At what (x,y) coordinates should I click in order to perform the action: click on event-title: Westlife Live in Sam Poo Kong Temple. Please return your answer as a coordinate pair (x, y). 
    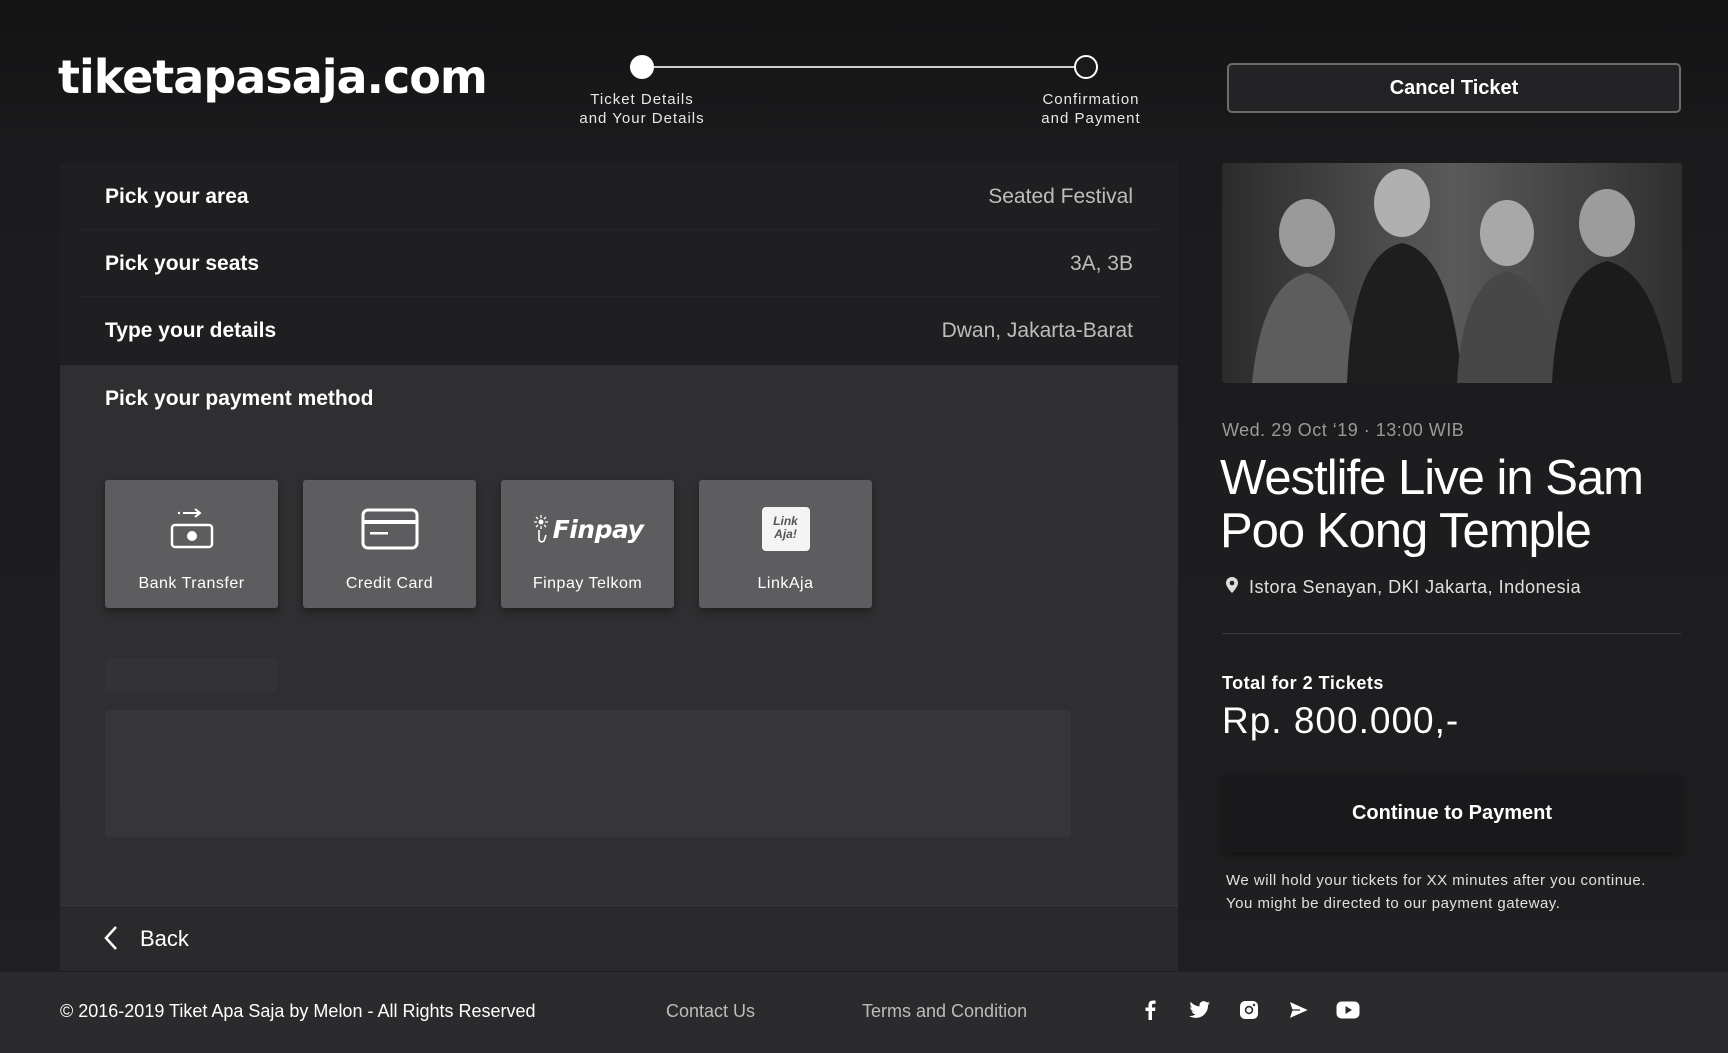
    Looking at the image, I should click on (1432, 504).